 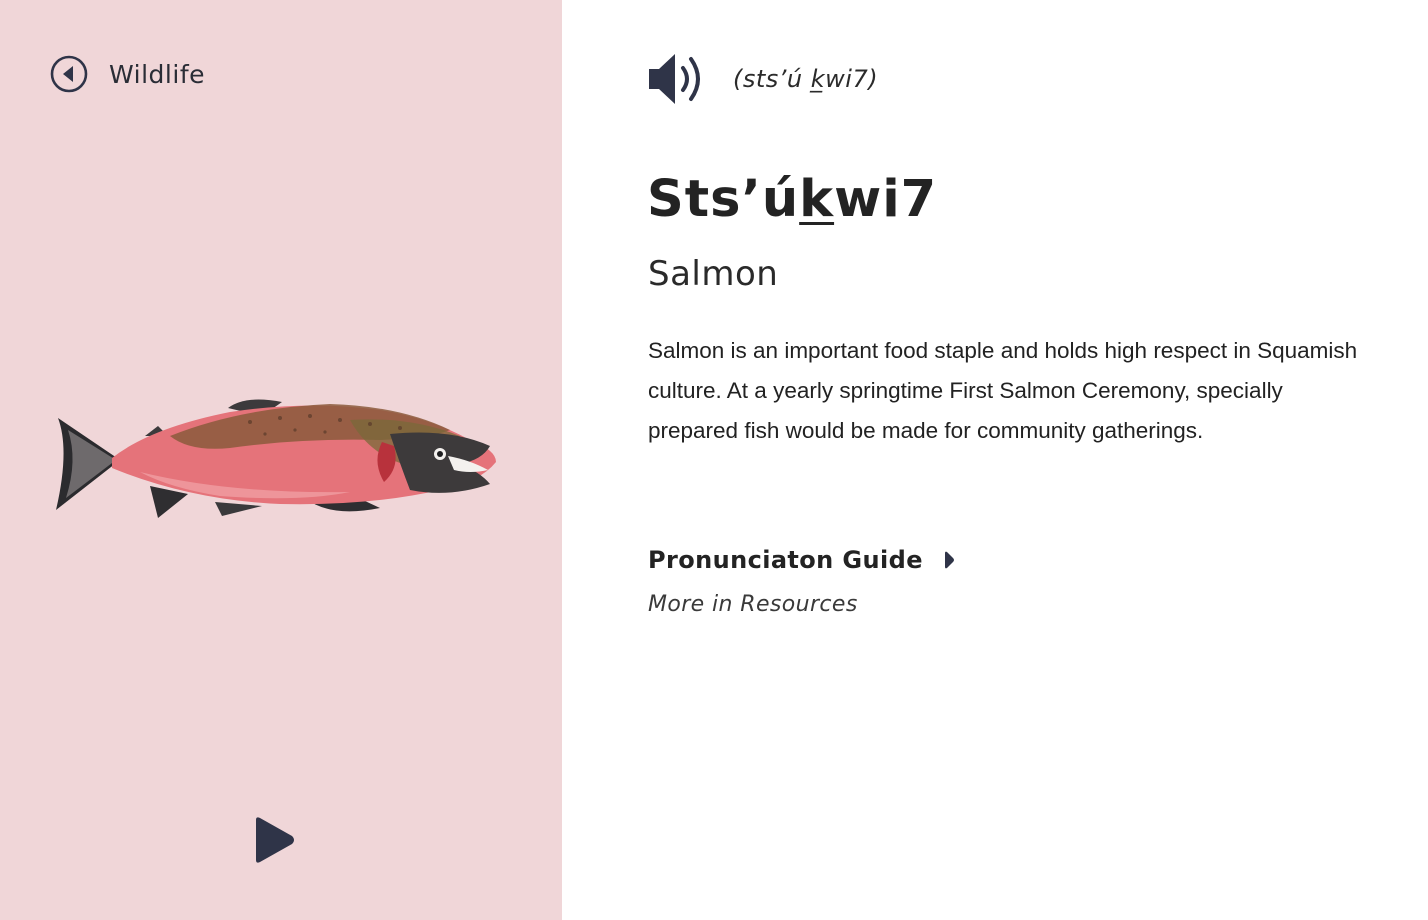 I want to click on pronunciation-guide-label: Pronunciaton Guide, so click(x=785, y=560).